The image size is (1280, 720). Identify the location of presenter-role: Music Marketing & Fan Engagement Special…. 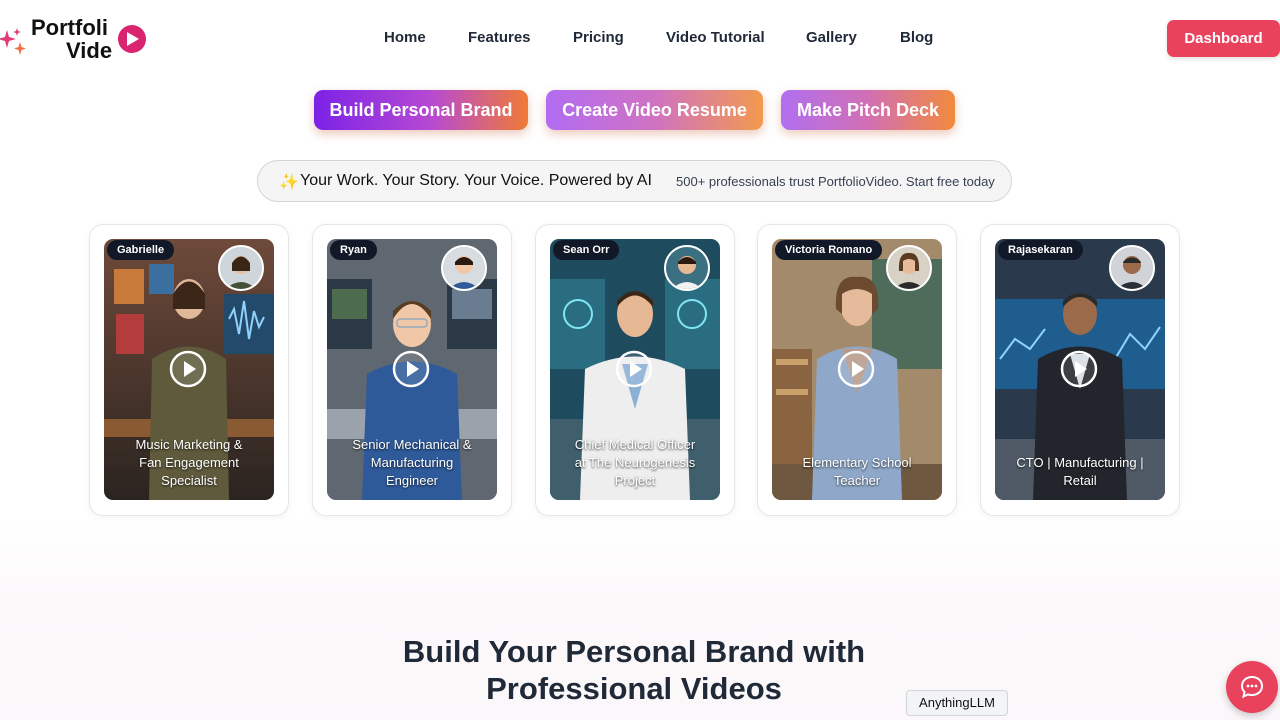
(189, 462).